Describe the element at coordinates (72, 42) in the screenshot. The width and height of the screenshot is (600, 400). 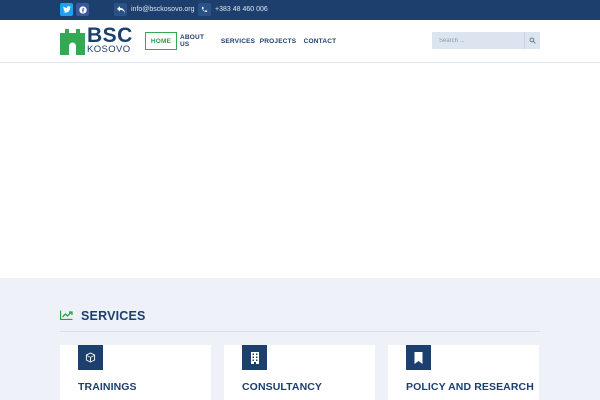
I see `logo-mark-icon` at that location.